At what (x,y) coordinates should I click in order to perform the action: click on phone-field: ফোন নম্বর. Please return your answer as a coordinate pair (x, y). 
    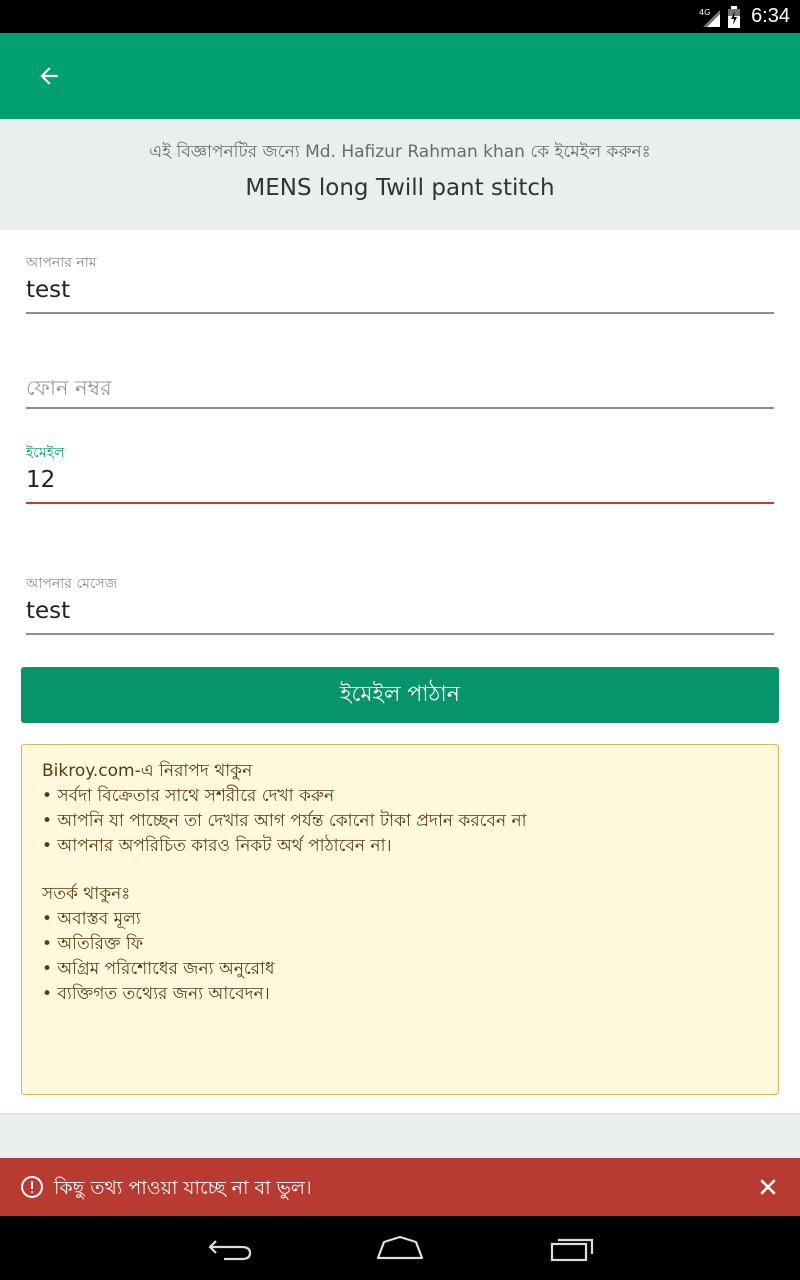
    Looking at the image, I should click on (400, 370).